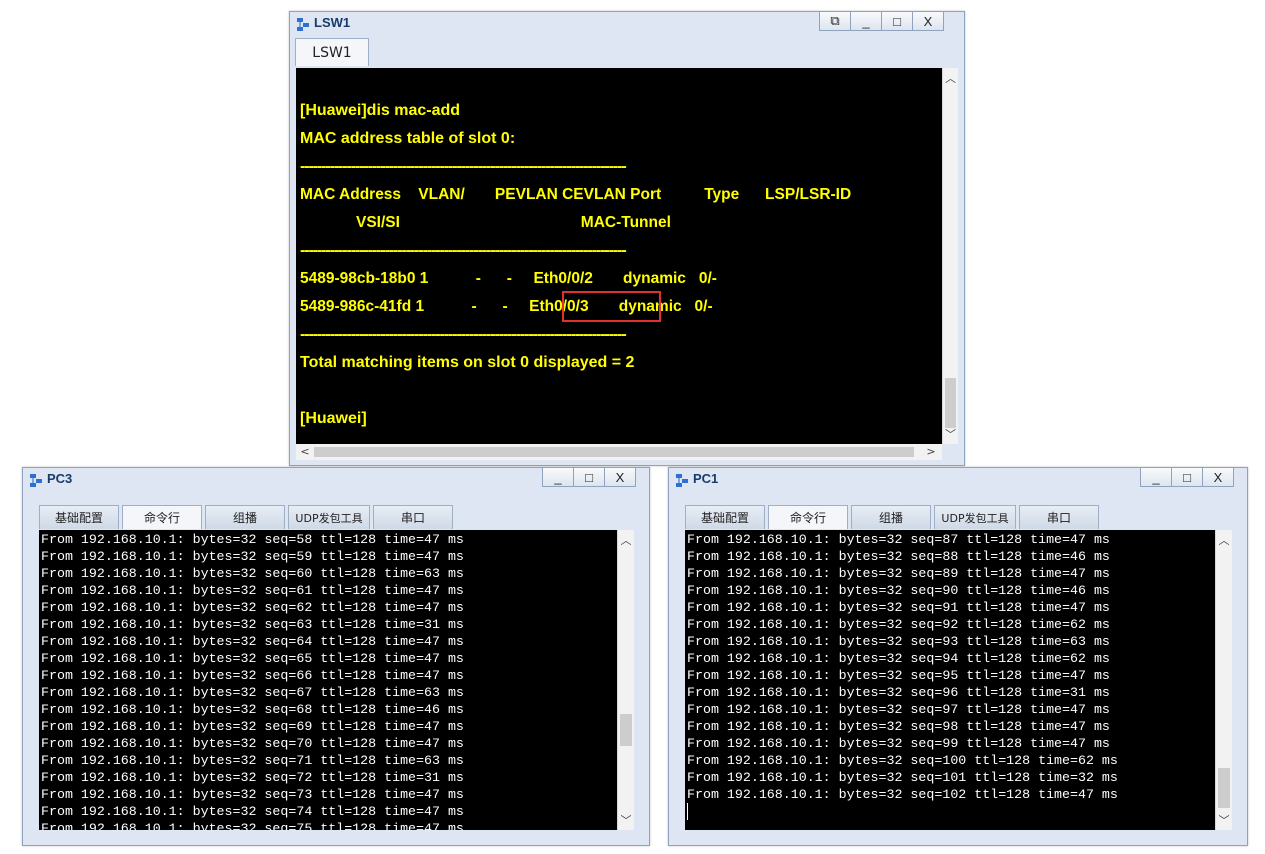 This screenshot has height=854, width=1265. I want to click on scroll-right-icon: >, so click(931, 451).